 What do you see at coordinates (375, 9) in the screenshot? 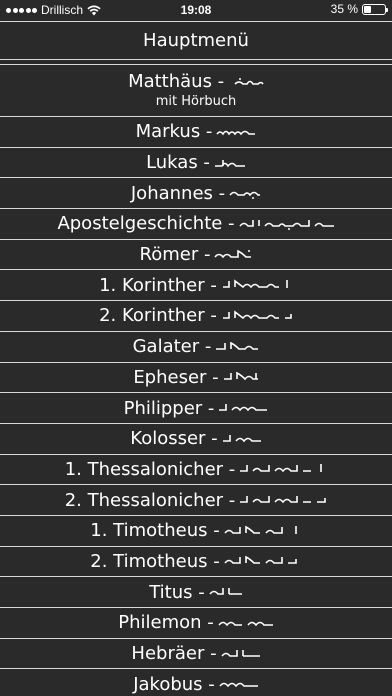
I see `battery-icon` at bounding box center [375, 9].